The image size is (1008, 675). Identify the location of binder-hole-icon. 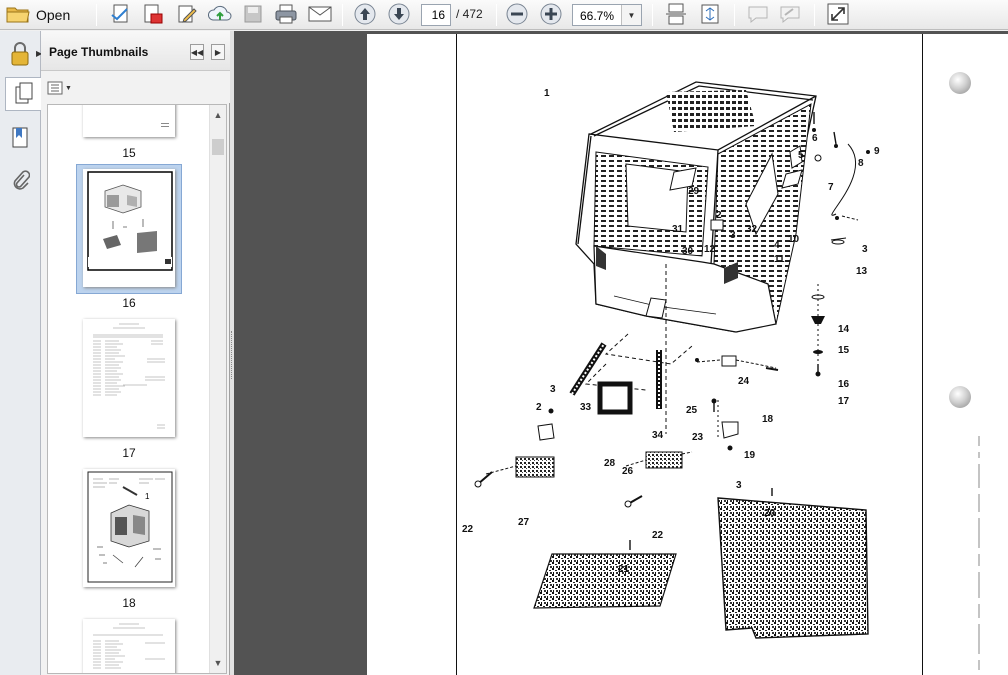
(960, 83).